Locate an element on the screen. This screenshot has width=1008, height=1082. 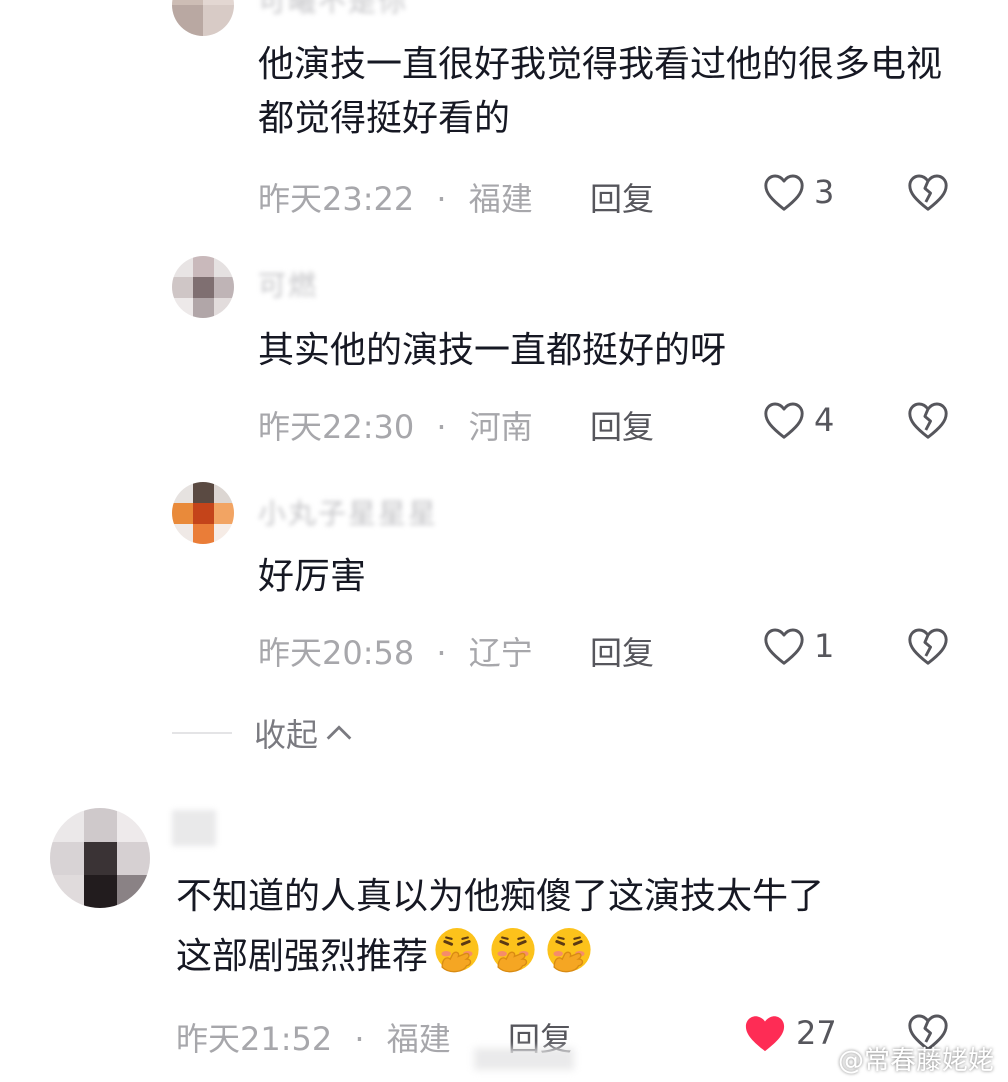
comment-text: 不知道的人真以为他痴傻了这演技太牛了 这部剧强烈推荐 is located at coordinates (576, 927).